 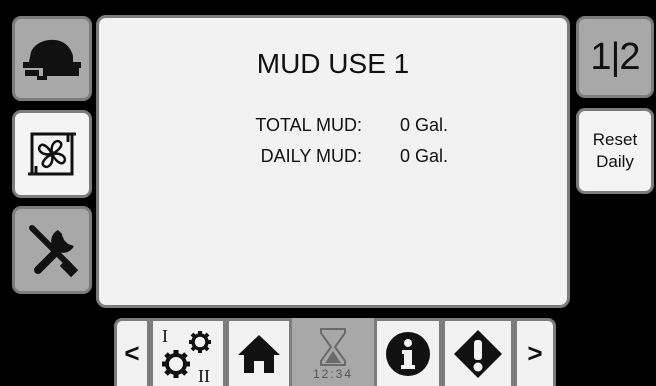 I want to click on sidebar-machine-button, so click(x=52, y=58).